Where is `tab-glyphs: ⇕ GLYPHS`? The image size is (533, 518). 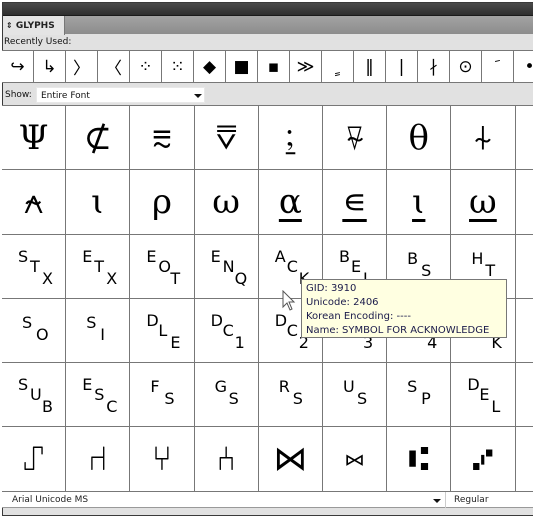
tab-glyphs: ⇕ GLYPHS is located at coordinates (34, 25).